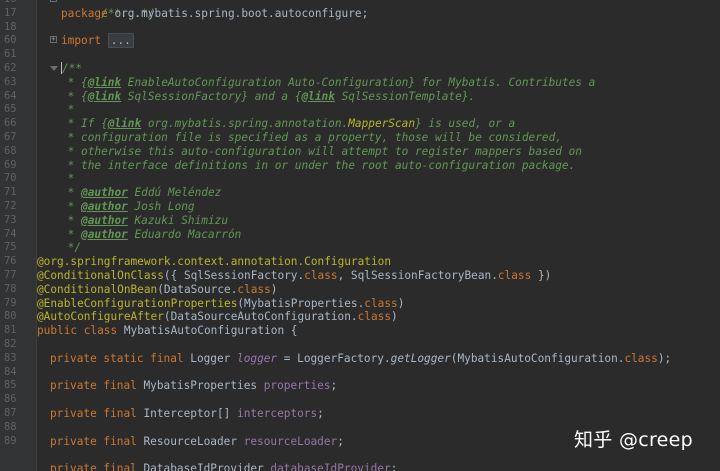  I want to click on code-line-77: @ConditionalOnBean(DataSource.class), so click(157, 289).